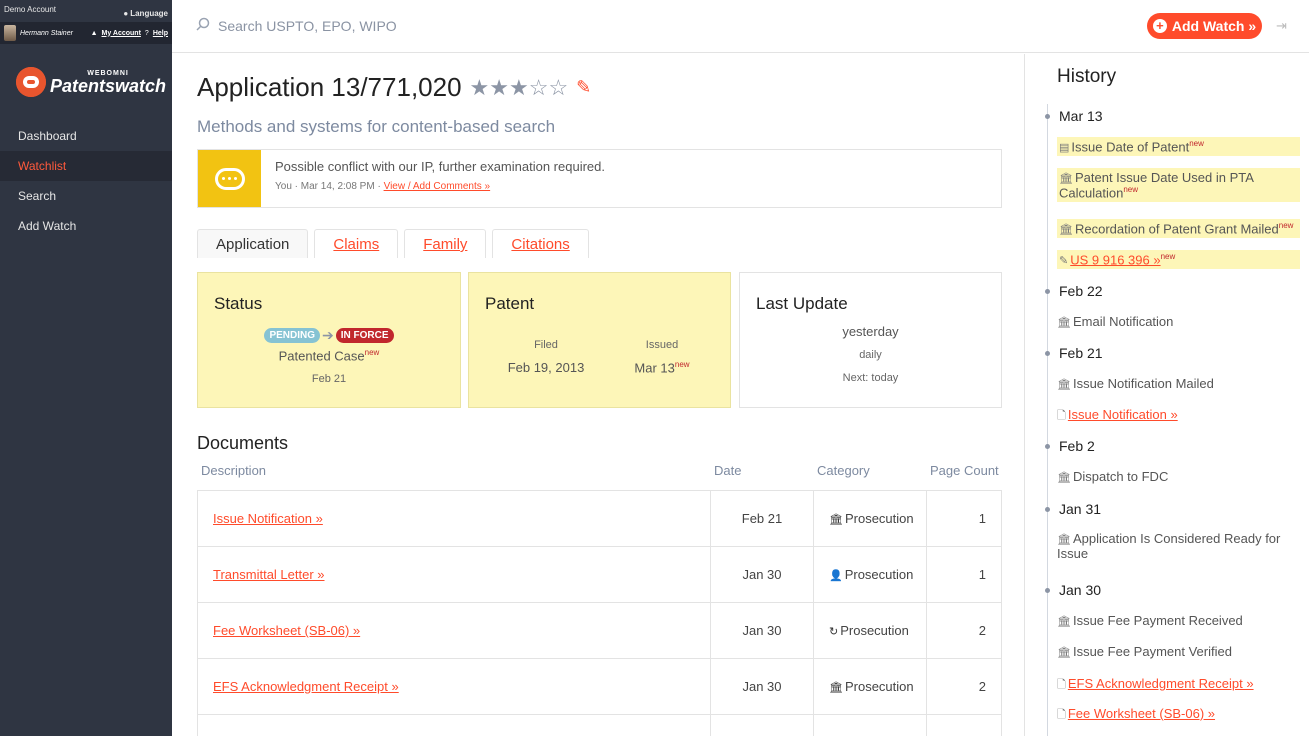  I want to click on timeline-line, so click(1047, 420).